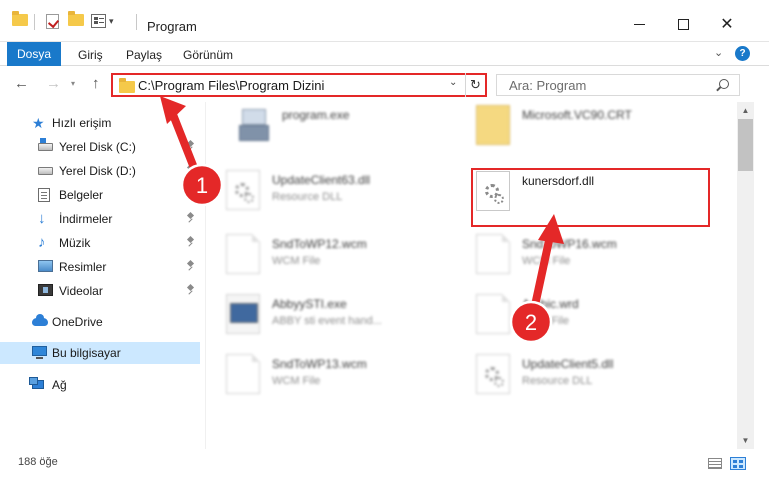 The height and width of the screenshot is (485, 769). What do you see at coordinates (319, 244) in the screenshot?
I see `file-name: SndToWP12.wcm` at bounding box center [319, 244].